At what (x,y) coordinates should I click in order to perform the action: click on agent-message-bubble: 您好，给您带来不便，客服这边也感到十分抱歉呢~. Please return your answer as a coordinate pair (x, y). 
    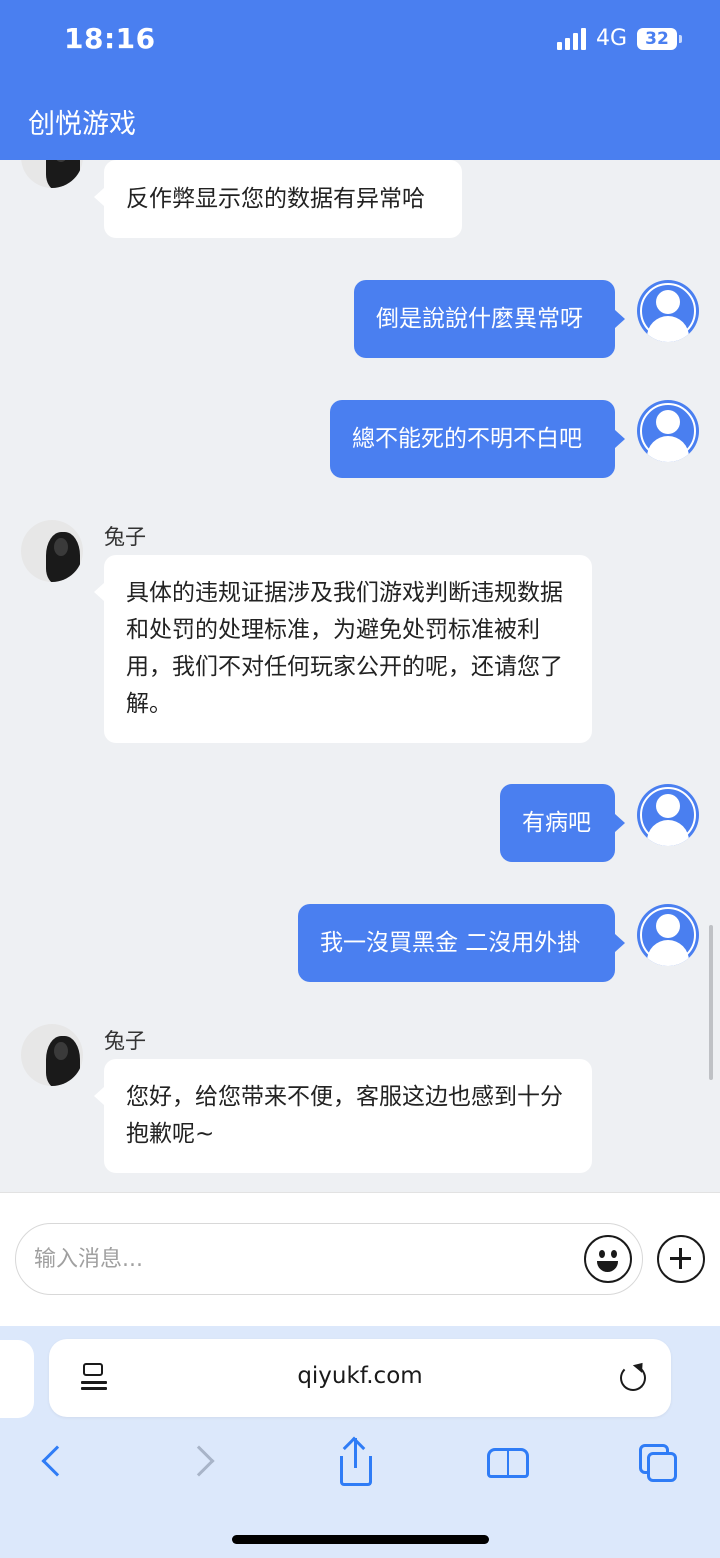
    Looking at the image, I should click on (343, 1116).